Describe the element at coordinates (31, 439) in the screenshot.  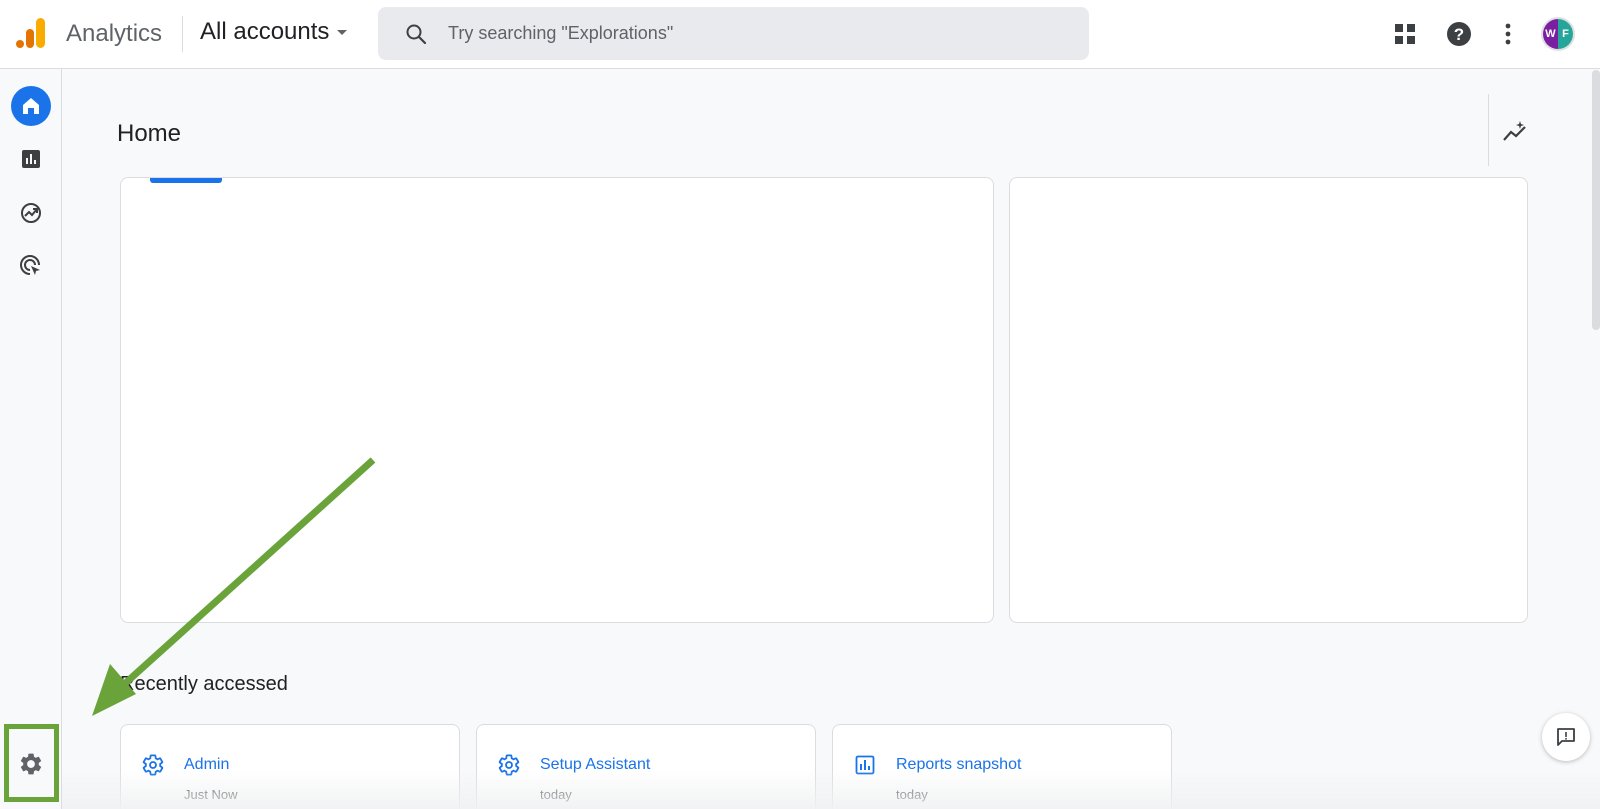
I see `left-nav-rail` at that location.